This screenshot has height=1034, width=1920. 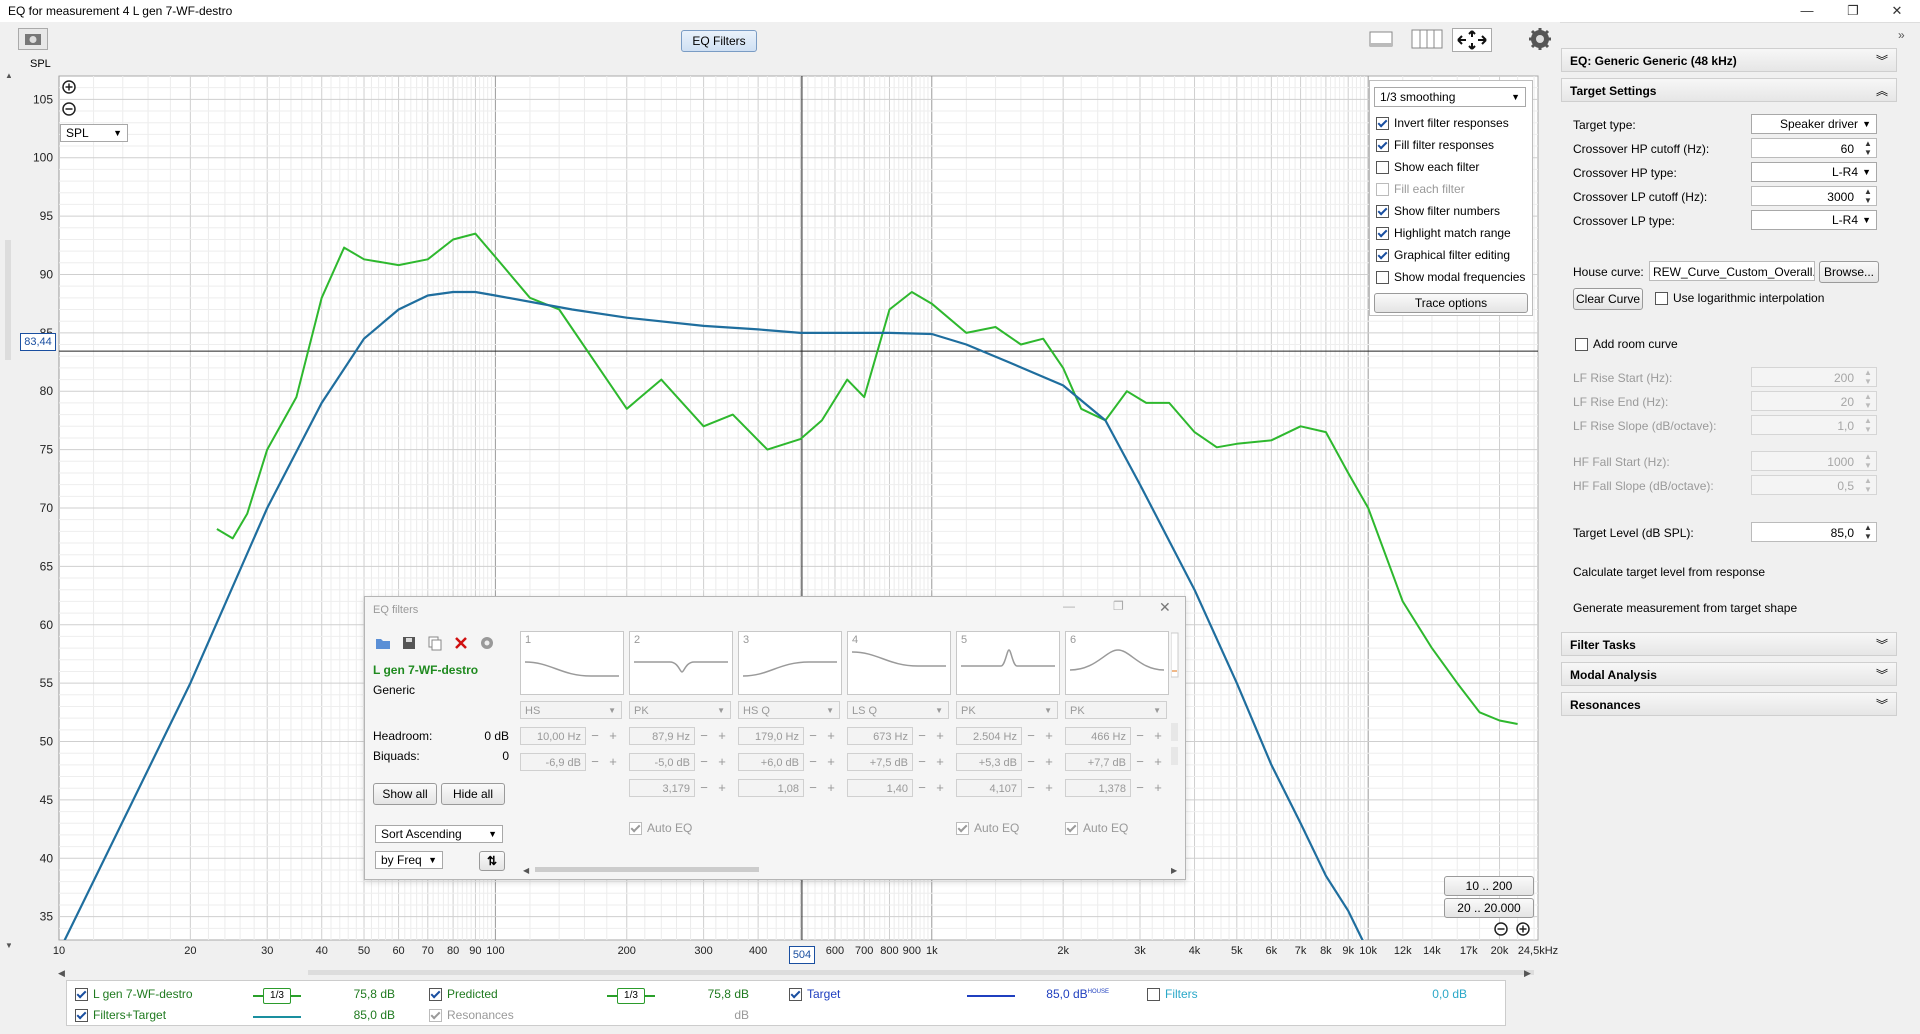 What do you see at coordinates (790, 663) in the screenshot?
I see `filter-response-thumbnail: 3` at bounding box center [790, 663].